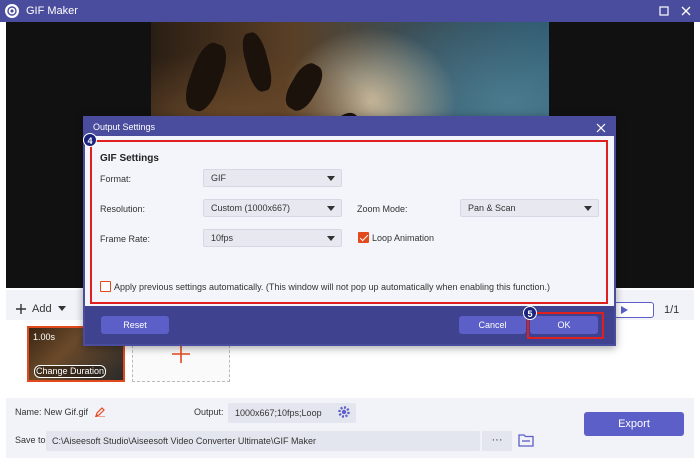 Image resolution: width=700 pixels, height=462 pixels. Describe the element at coordinates (349, 127) in the screenshot. I see `dialog-title: Output Settings` at that location.